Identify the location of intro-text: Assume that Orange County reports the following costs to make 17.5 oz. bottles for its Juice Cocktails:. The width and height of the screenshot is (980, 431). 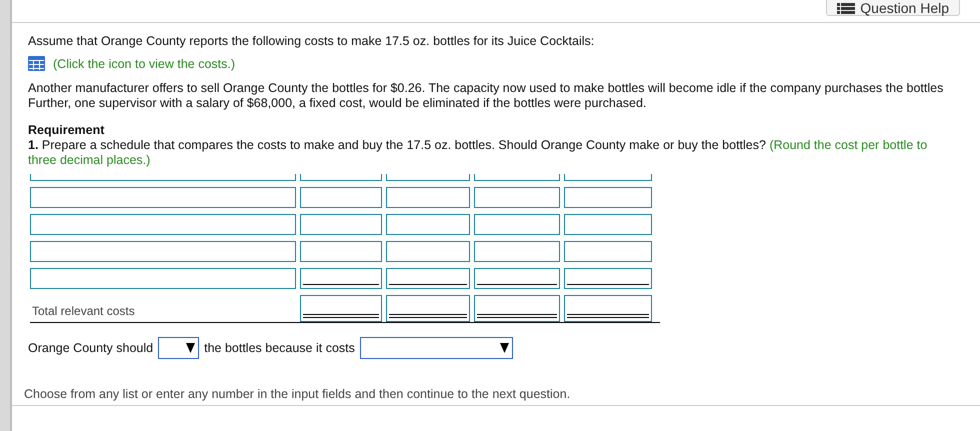
(312, 41).